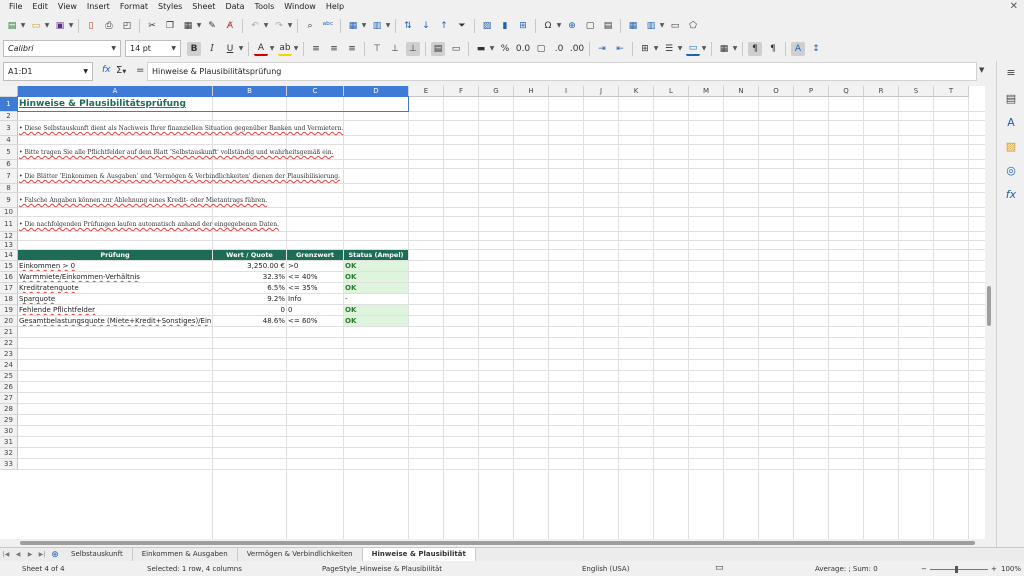  I want to click on new-document-icon: ▤, so click(12, 26).